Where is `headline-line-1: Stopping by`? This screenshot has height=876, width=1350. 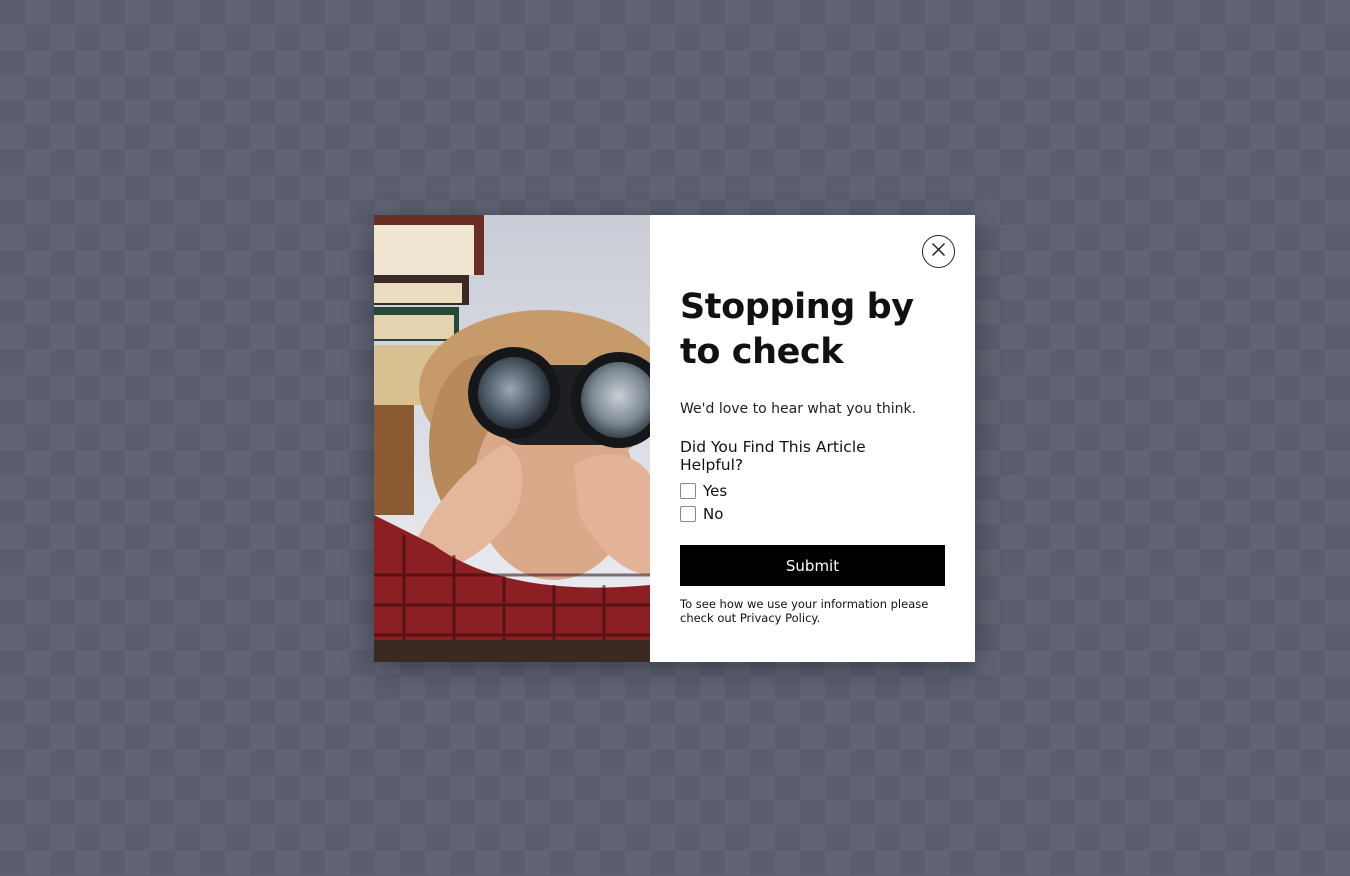 headline-line-1: Stopping by is located at coordinates (797, 307).